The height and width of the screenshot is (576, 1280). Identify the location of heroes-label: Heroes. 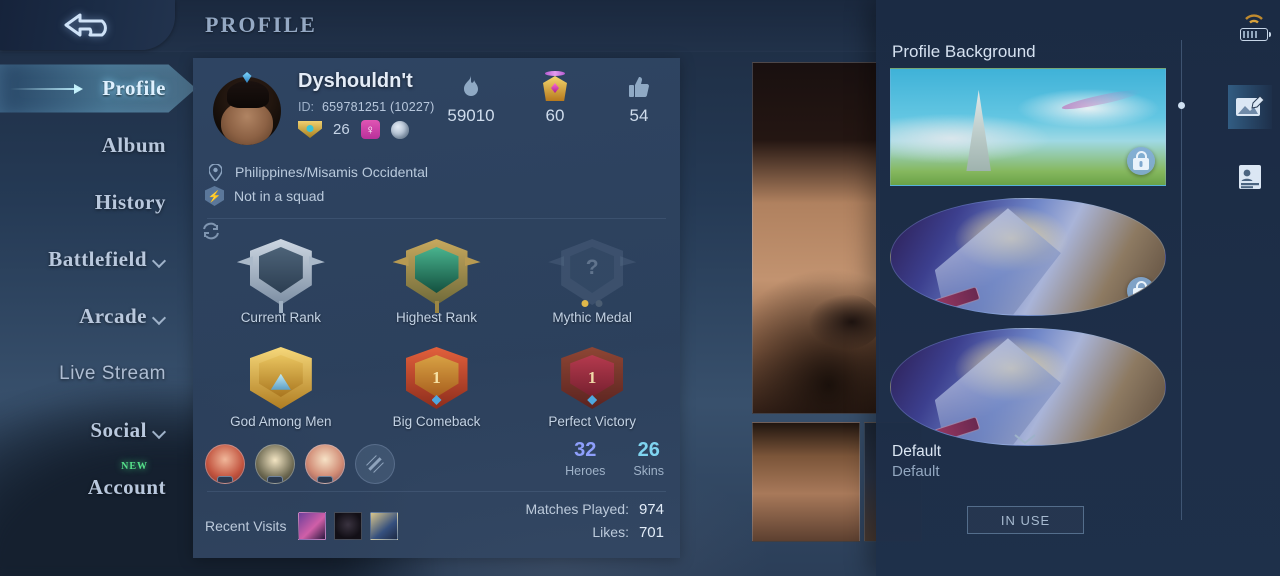
(585, 471).